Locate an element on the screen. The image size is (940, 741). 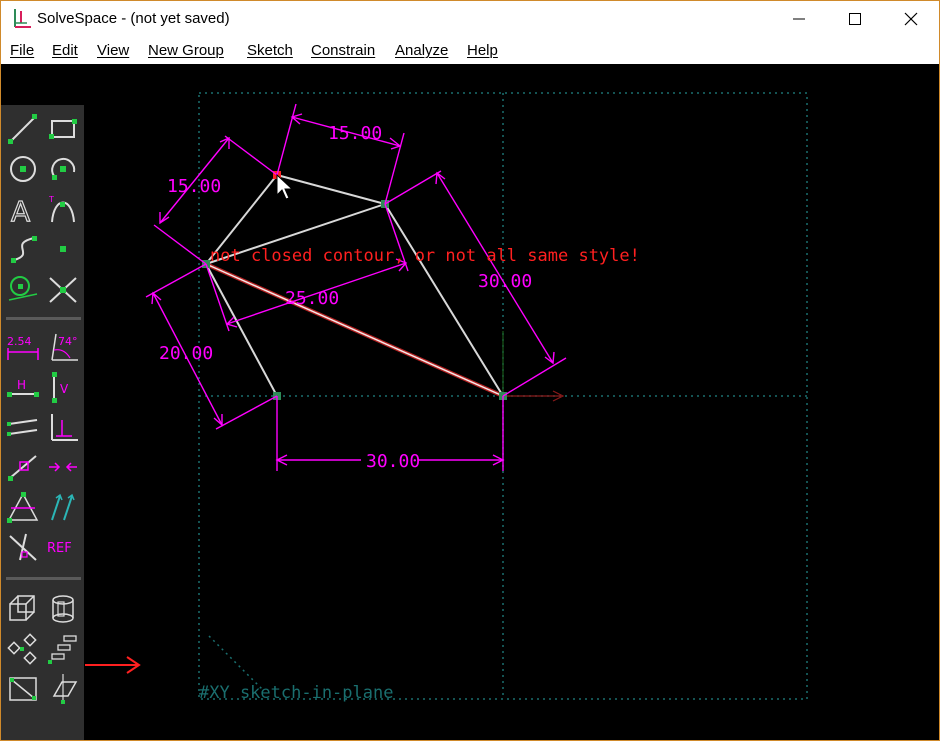
distance-dimension-icon: 2.54 is located at coordinates (23, 347).